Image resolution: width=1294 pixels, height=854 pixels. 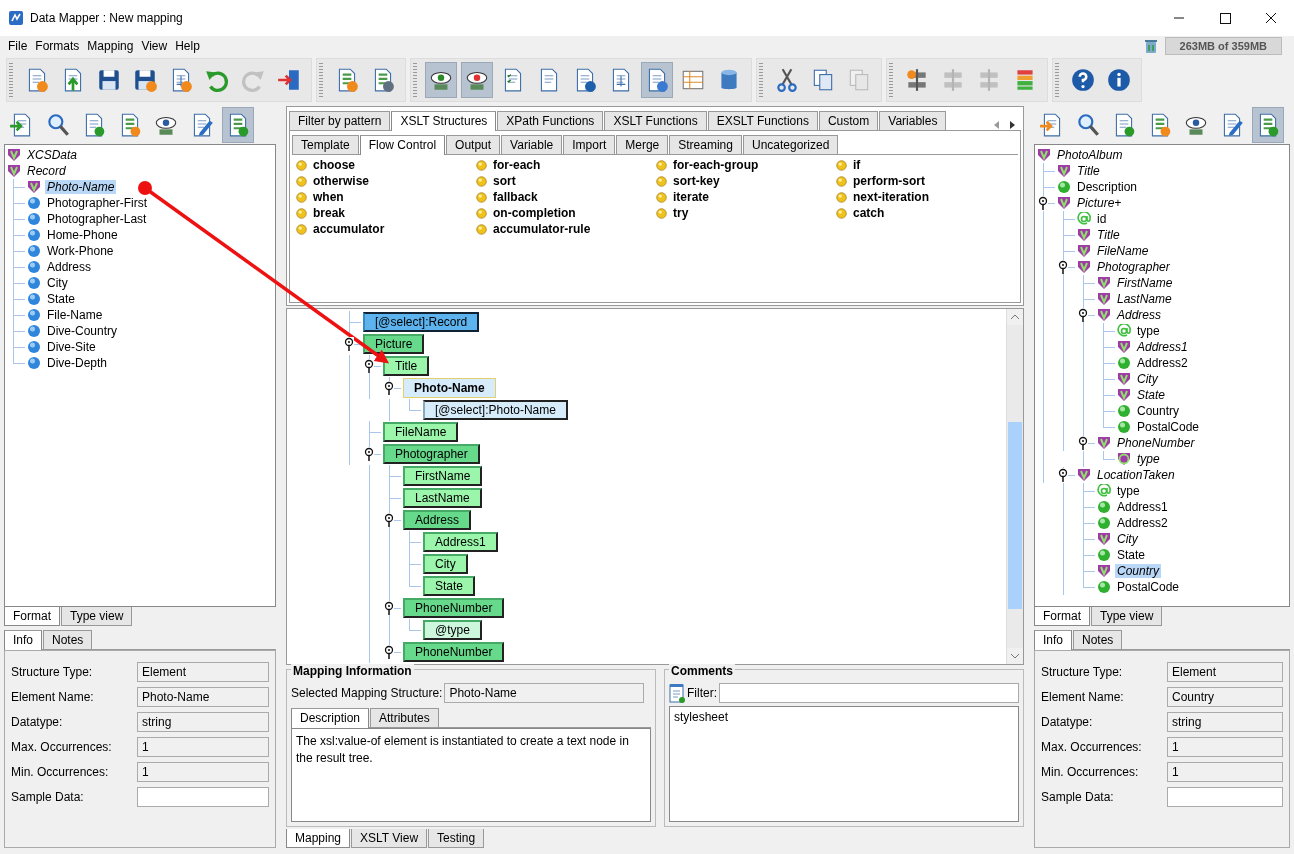 What do you see at coordinates (790, 144) in the screenshot?
I see `tab: Uncategorized` at bounding box center [790, 144].